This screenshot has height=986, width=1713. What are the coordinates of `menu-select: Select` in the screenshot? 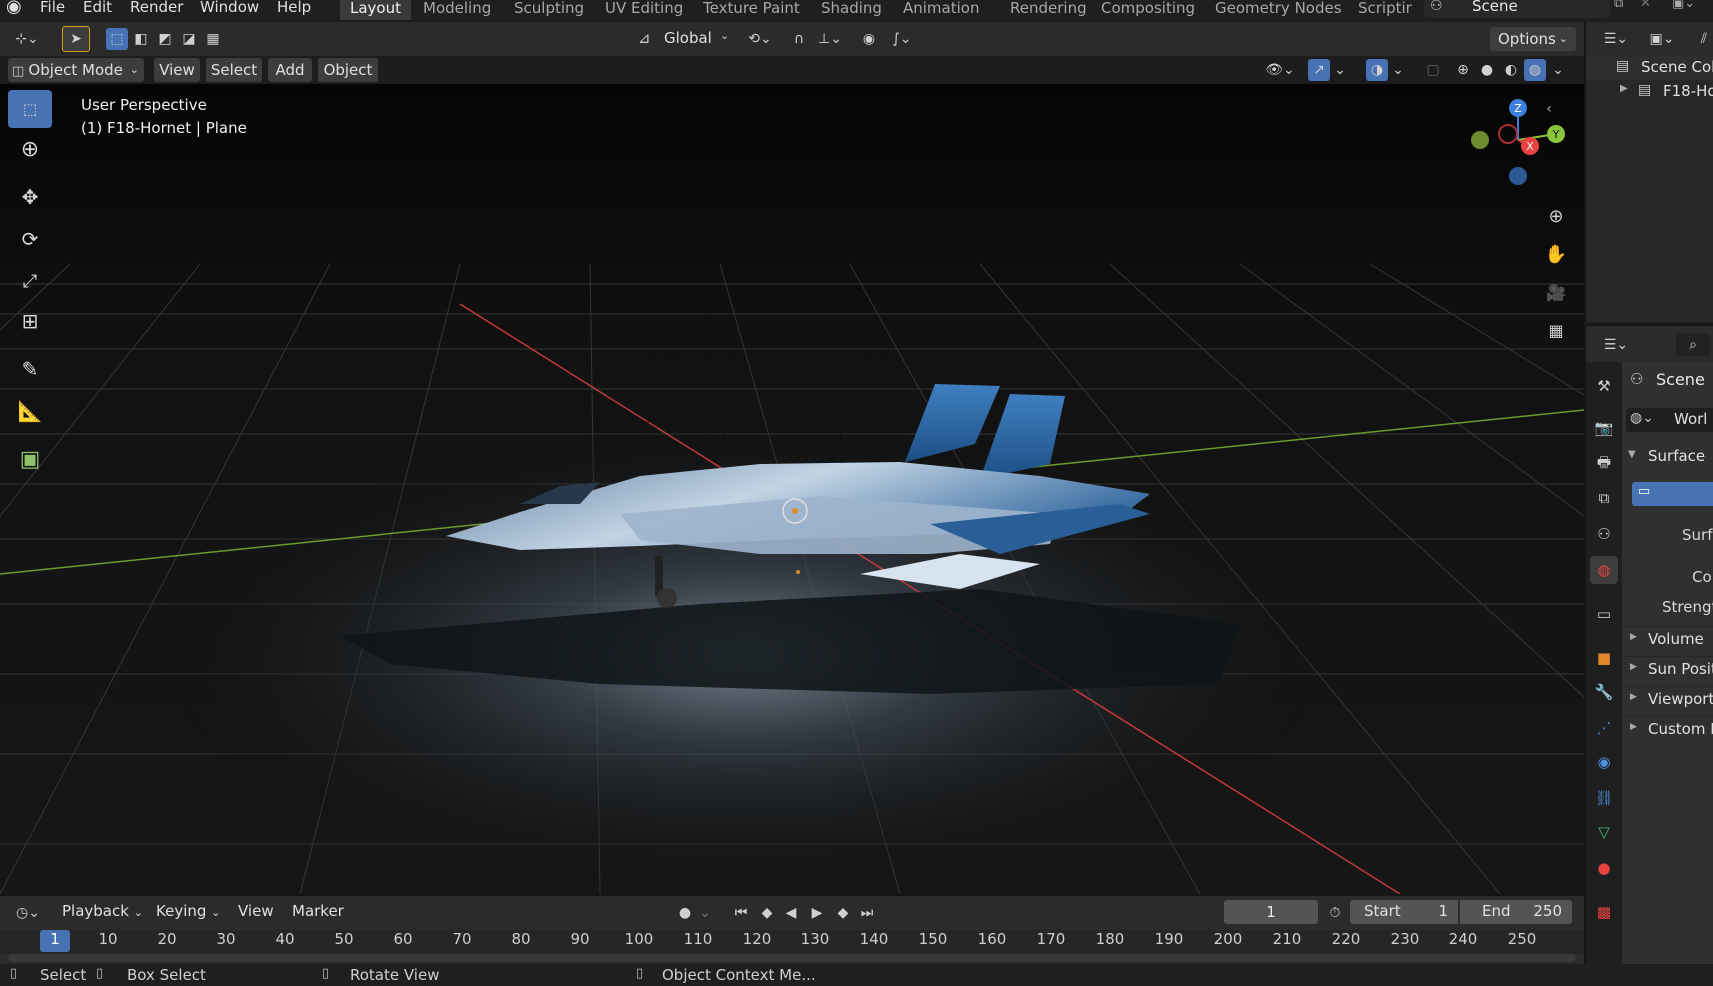 It's located at (234, 70).